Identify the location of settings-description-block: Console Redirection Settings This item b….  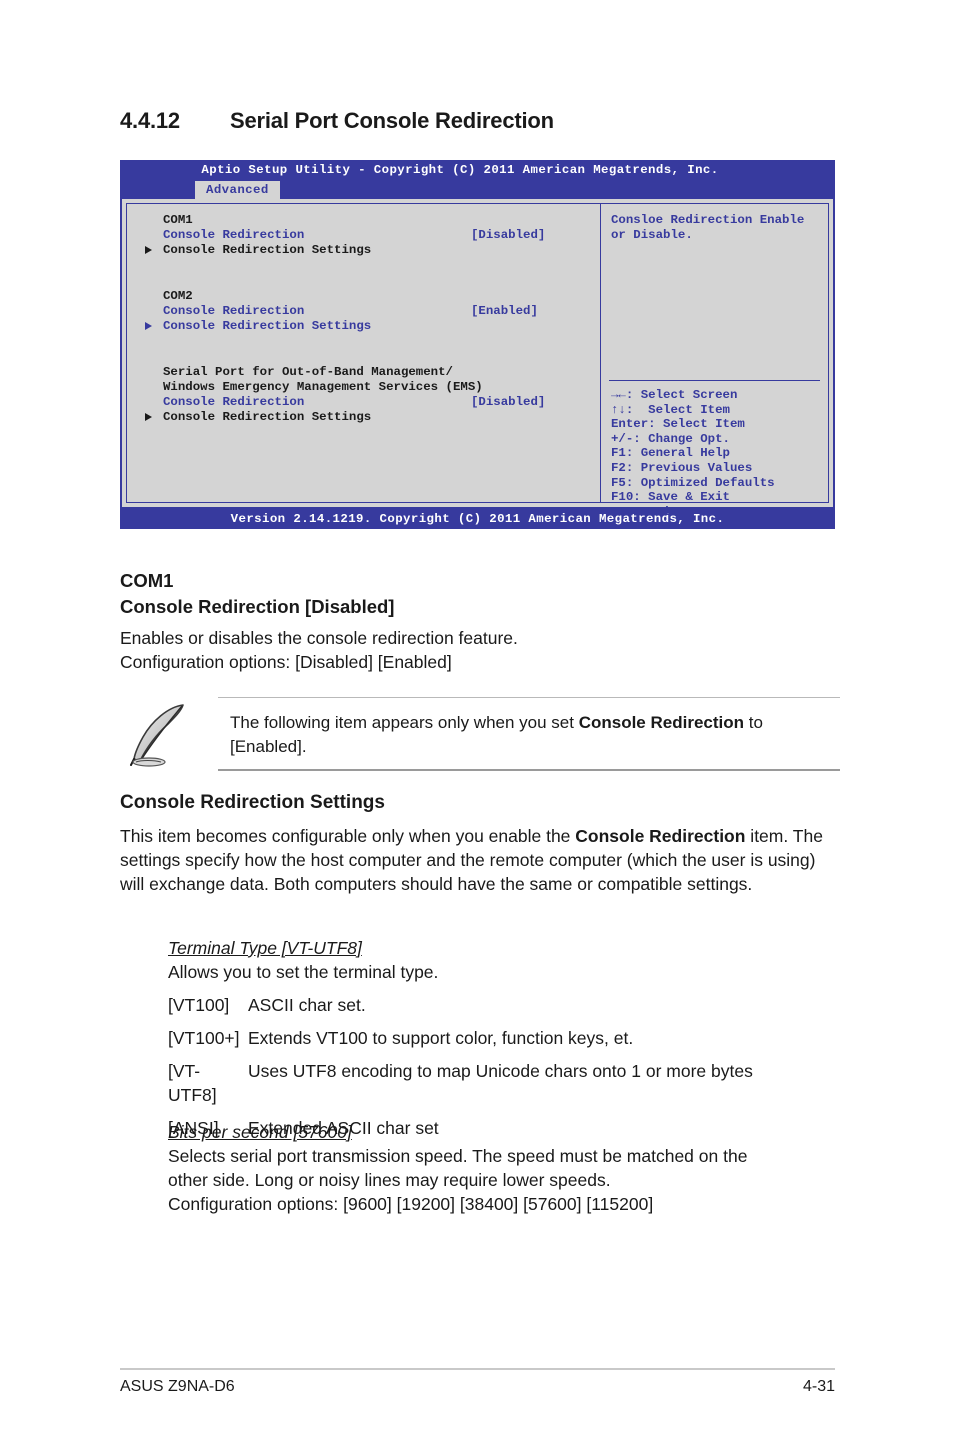
(480, 843).